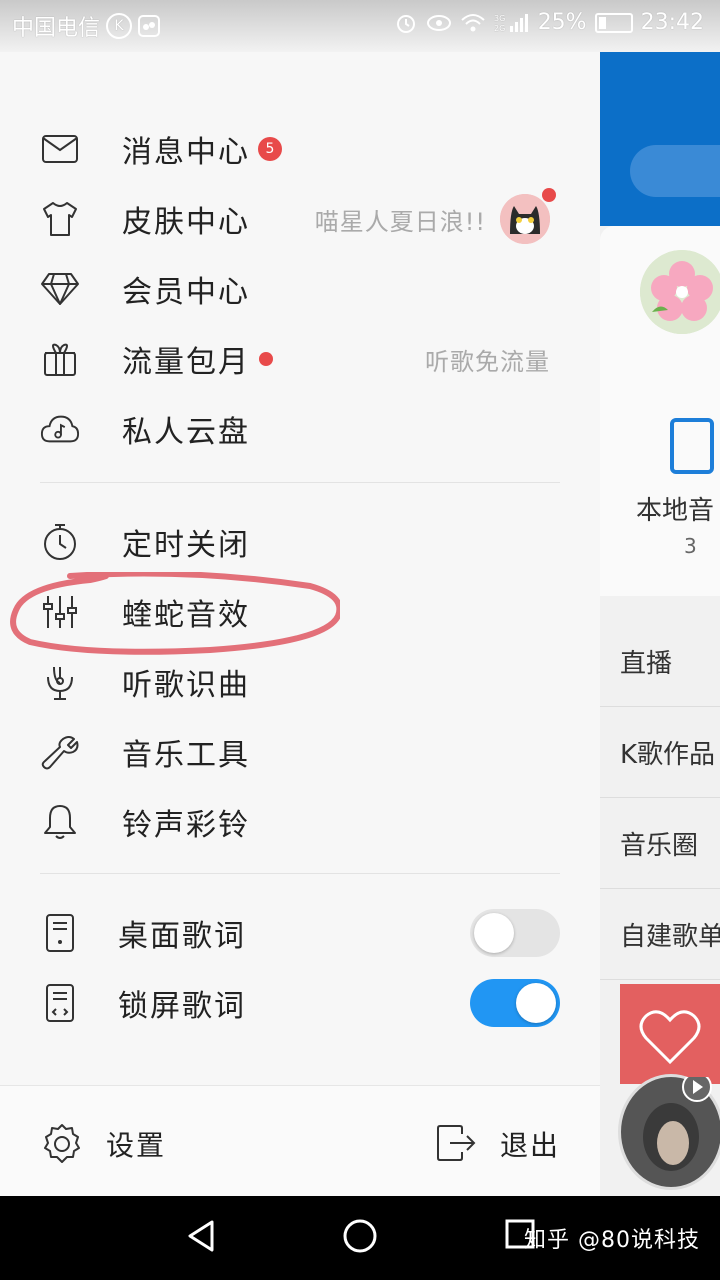 Image resolution: width=720 pixels, height=1280 pixels. What do you see at coordinates (499, 18) in the screenshot?
I see `svg-text: 3G` at bounding box center [499, 18].